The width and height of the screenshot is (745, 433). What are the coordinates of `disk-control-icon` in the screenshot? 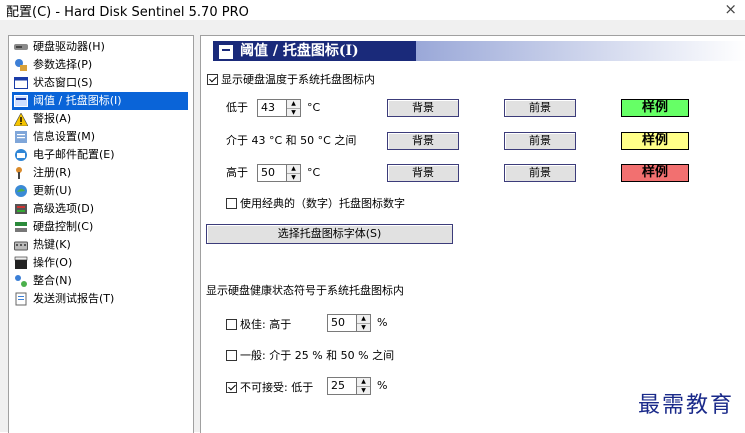 It's located at (21, 227).